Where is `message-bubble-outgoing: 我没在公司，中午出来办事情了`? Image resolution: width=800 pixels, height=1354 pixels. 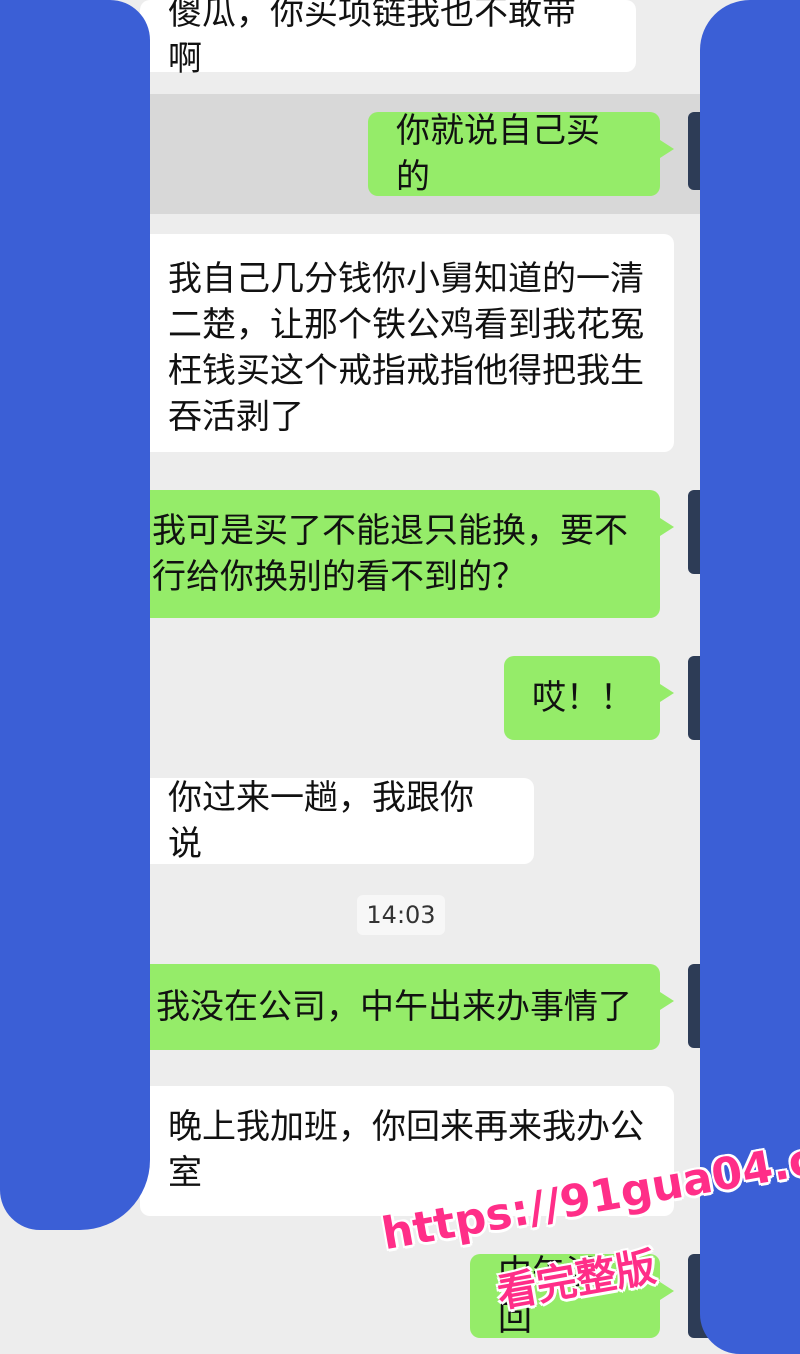 message-bubble-outgoing: 我没在公司，中午出来办事情了 is located at coordinates (407, 1007).